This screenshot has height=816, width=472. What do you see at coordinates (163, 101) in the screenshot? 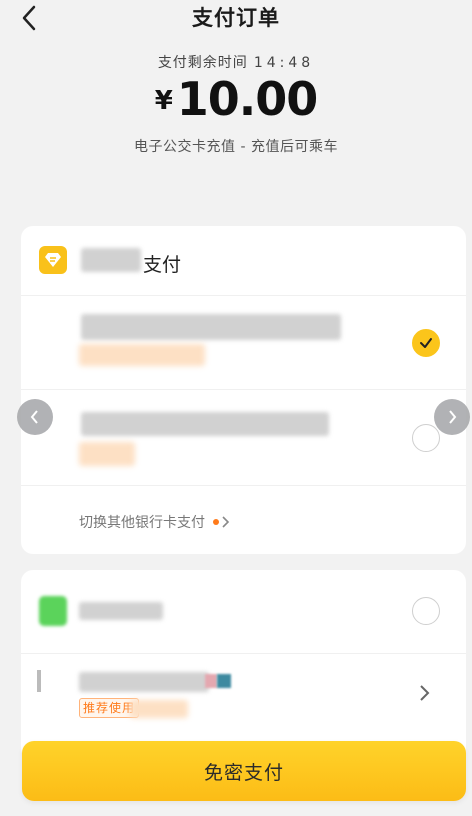
I see `currency-symbol: ¥` at bounding box center [163, 101].